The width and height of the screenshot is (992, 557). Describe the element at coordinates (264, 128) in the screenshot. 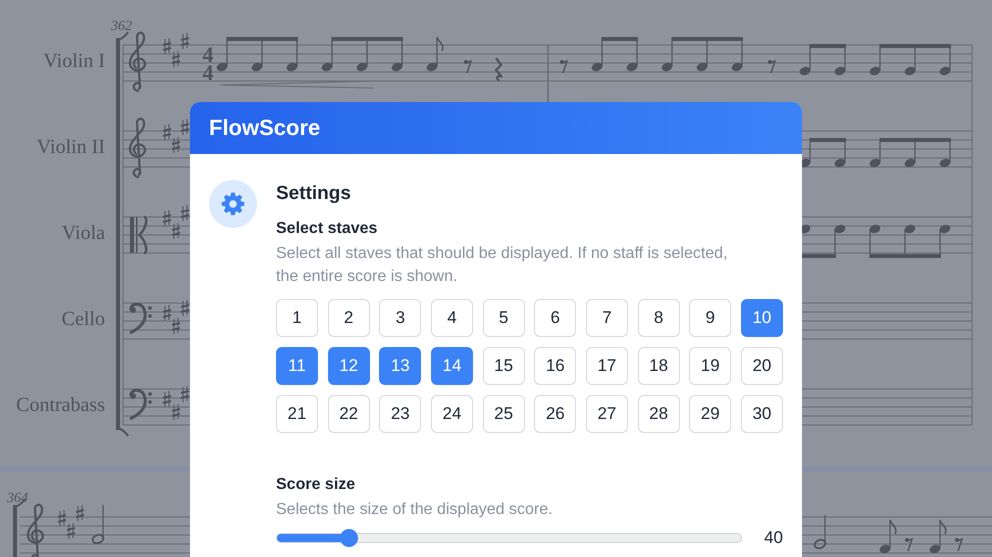

I see `app-title: FlowScore` at that location.